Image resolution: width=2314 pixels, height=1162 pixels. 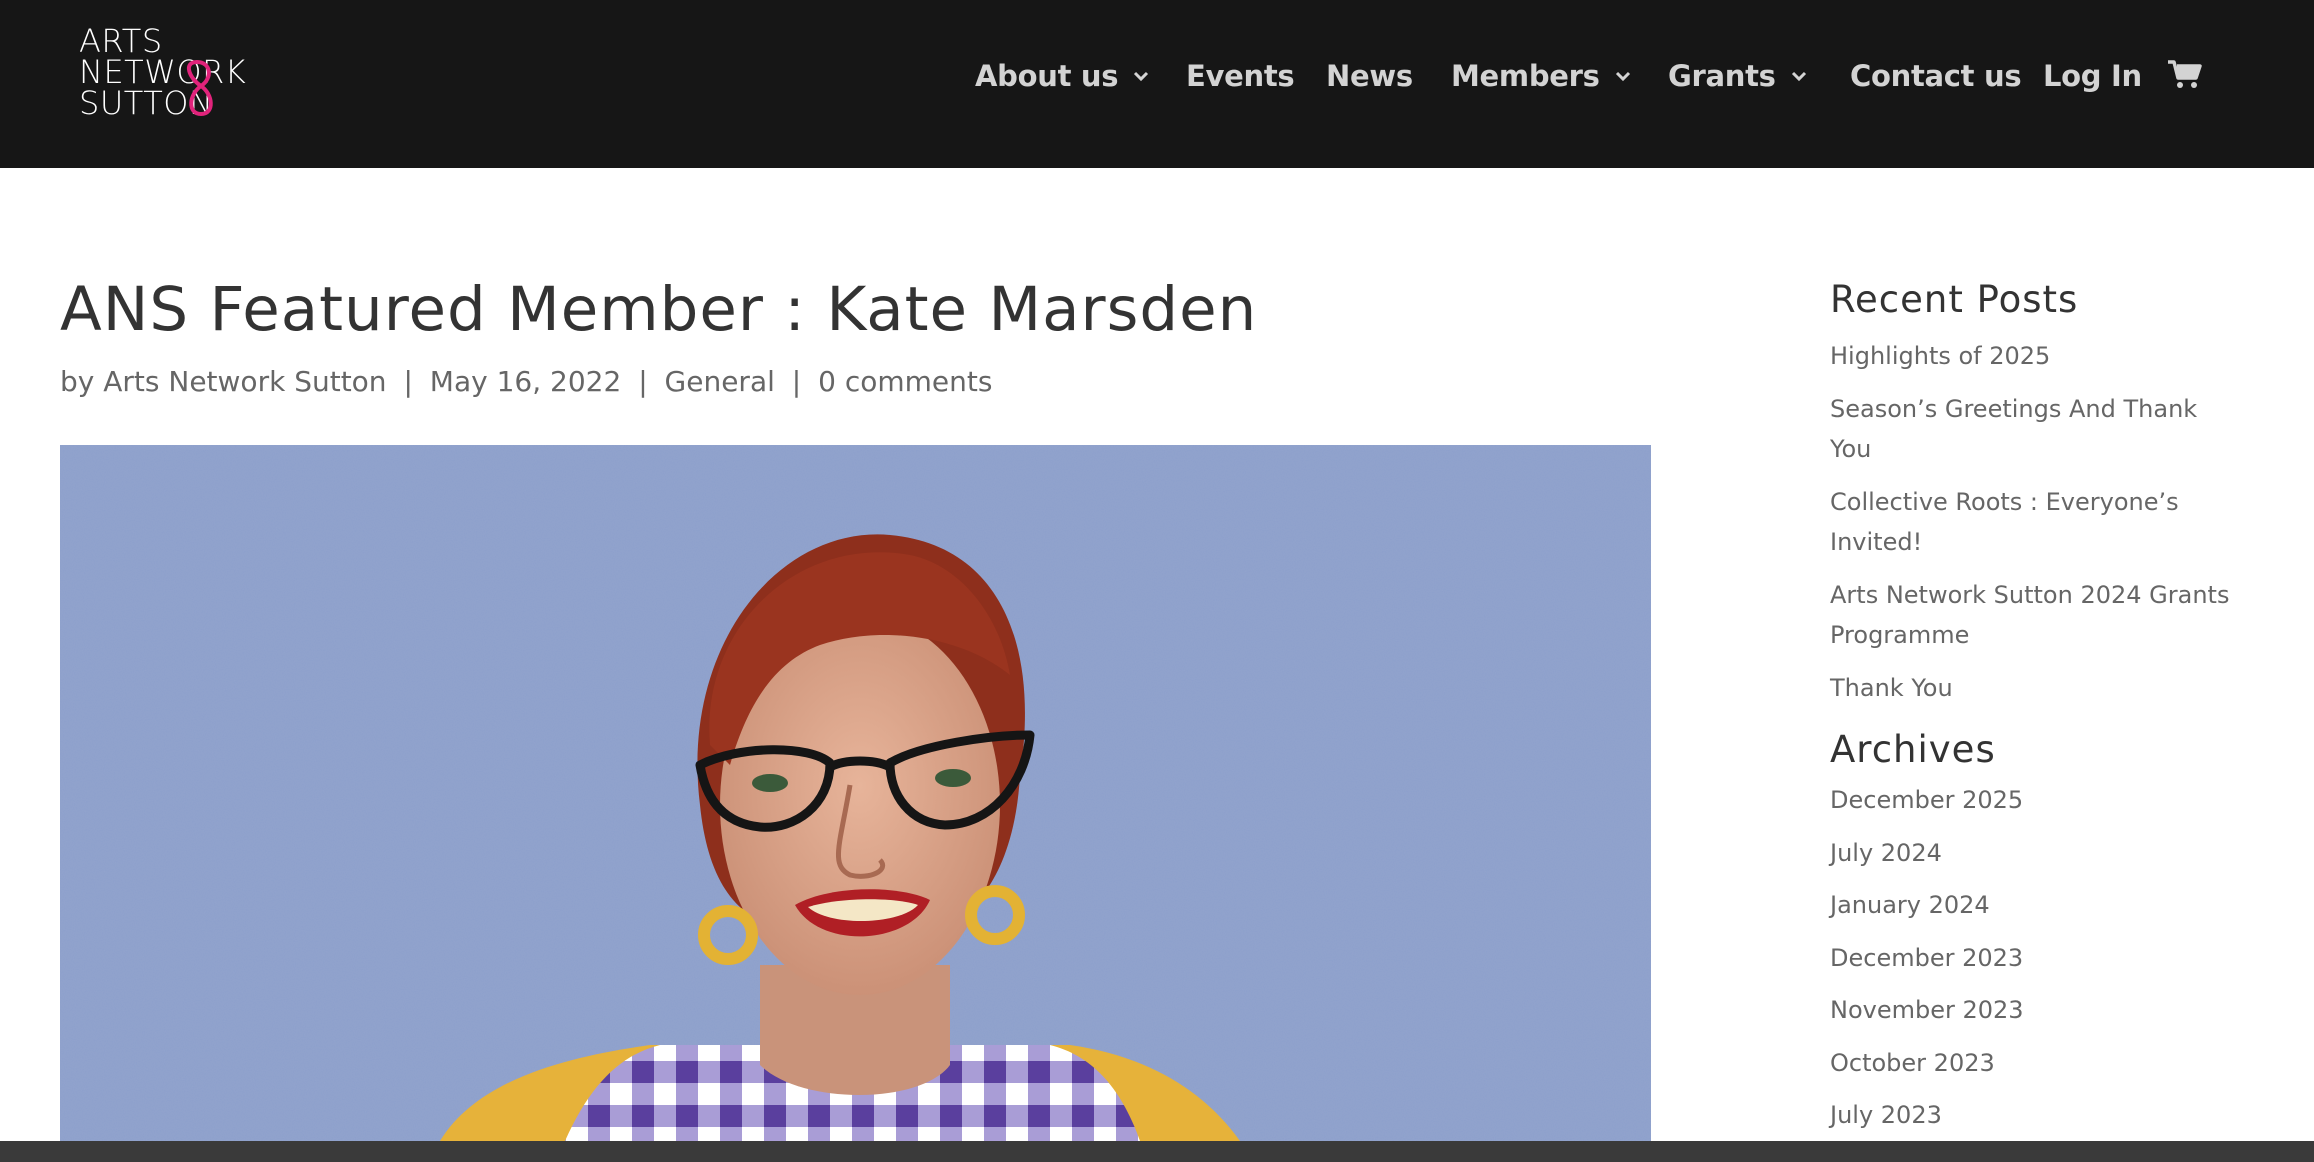 I want to click on nav-grants-label: Grants, so click(x=1722, y=76).